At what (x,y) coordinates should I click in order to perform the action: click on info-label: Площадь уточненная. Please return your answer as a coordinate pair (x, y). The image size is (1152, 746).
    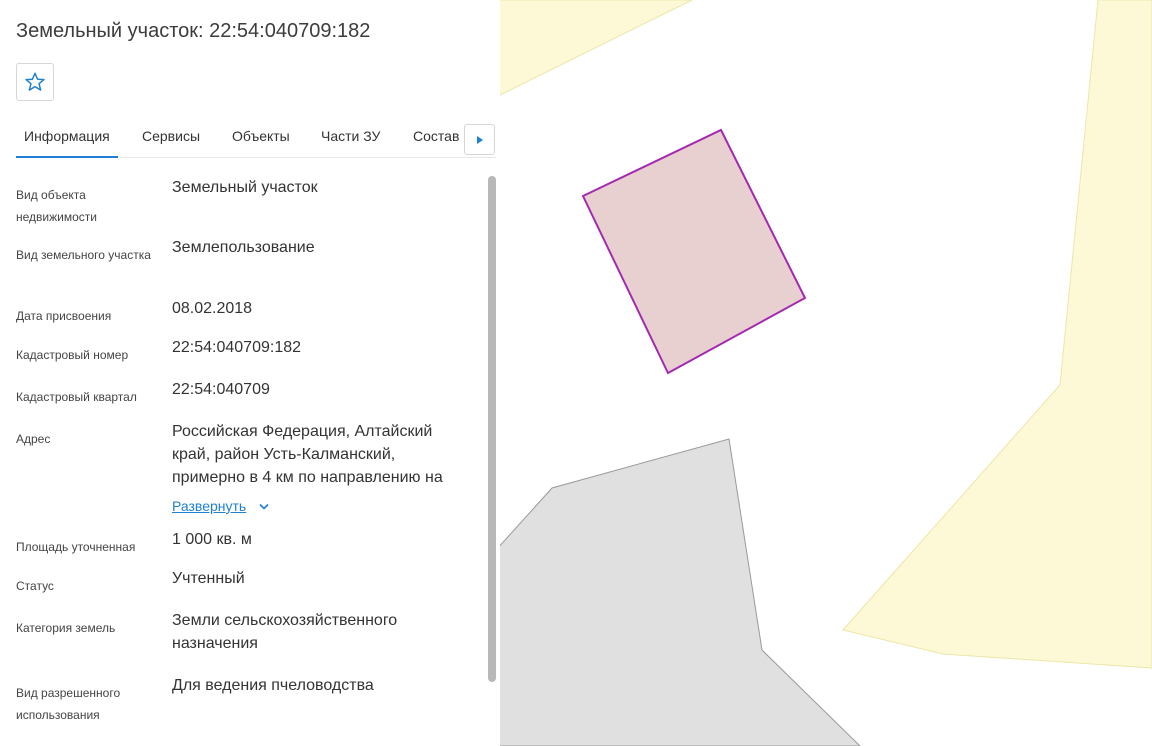
    Looking at the image, I should click on (76, 547).